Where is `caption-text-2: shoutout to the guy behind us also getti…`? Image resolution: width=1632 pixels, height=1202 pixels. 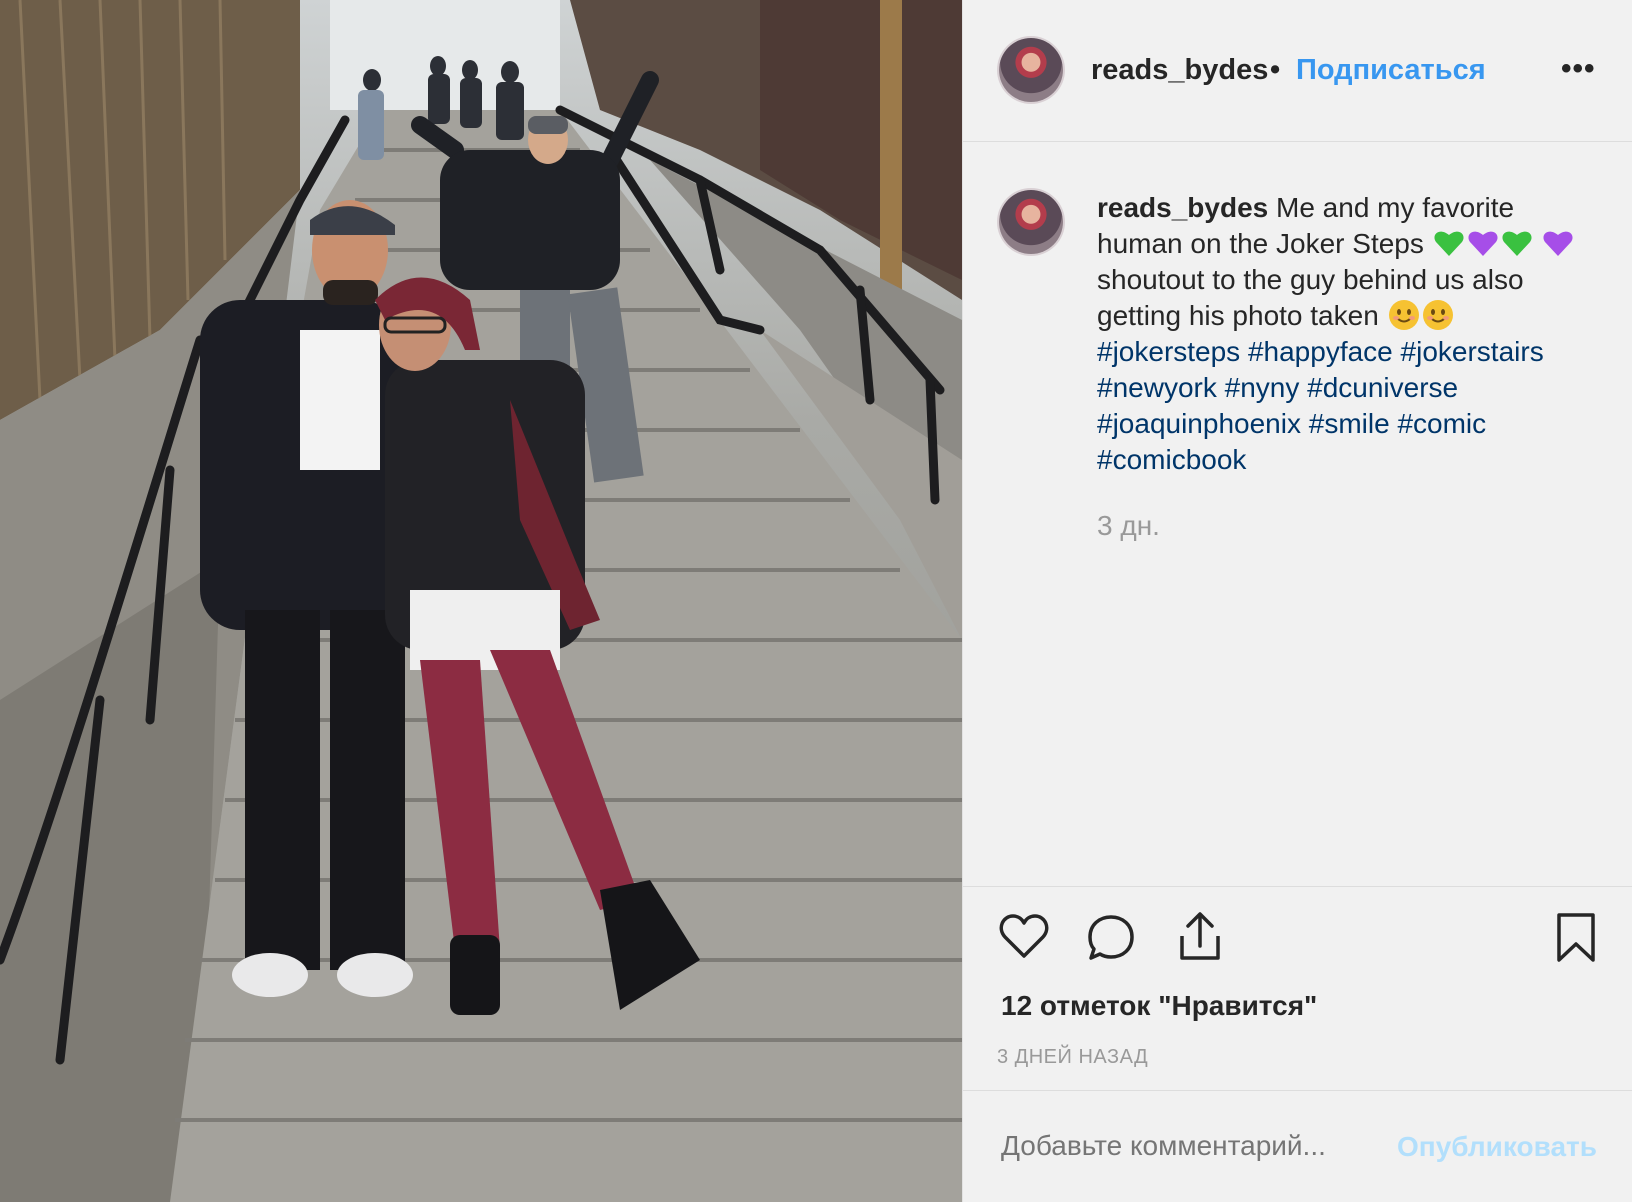
caption-text-2: shoutout to the guy behind us also getti… is located at coordinates (1310, 297).